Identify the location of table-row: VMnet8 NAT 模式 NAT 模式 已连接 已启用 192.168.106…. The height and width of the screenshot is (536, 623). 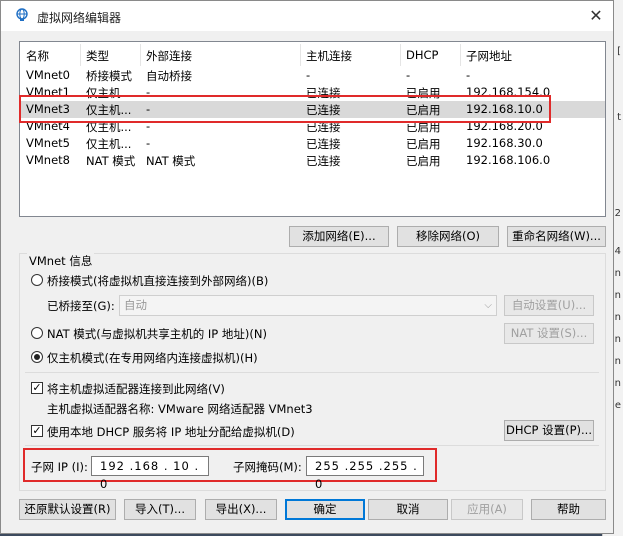
(312, 160).